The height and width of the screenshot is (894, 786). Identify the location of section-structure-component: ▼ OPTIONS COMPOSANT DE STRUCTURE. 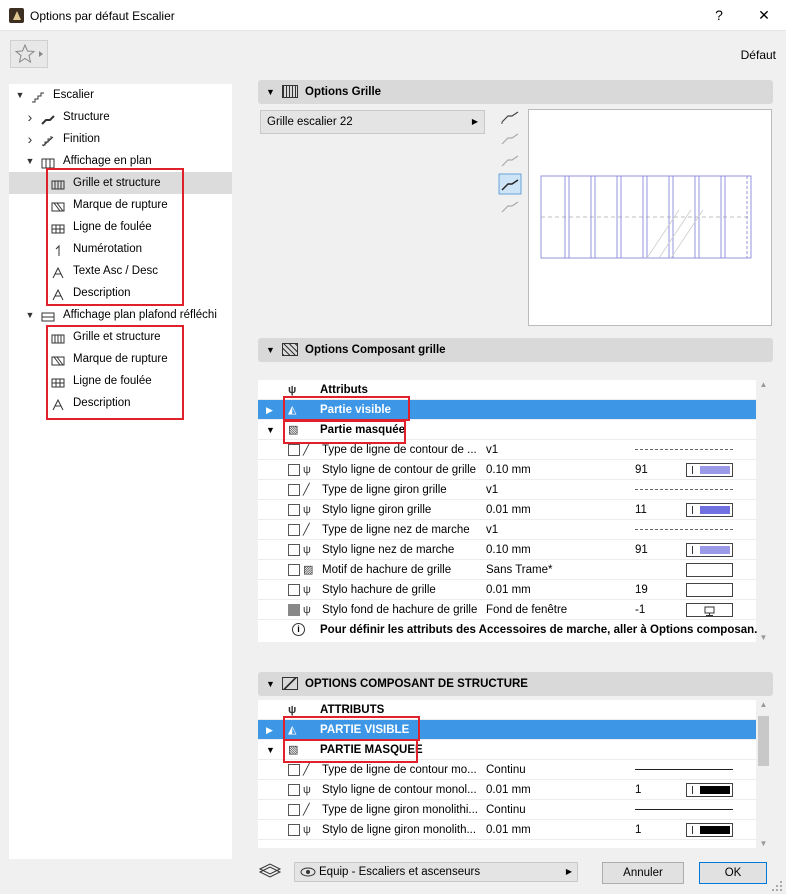
(515, 684).